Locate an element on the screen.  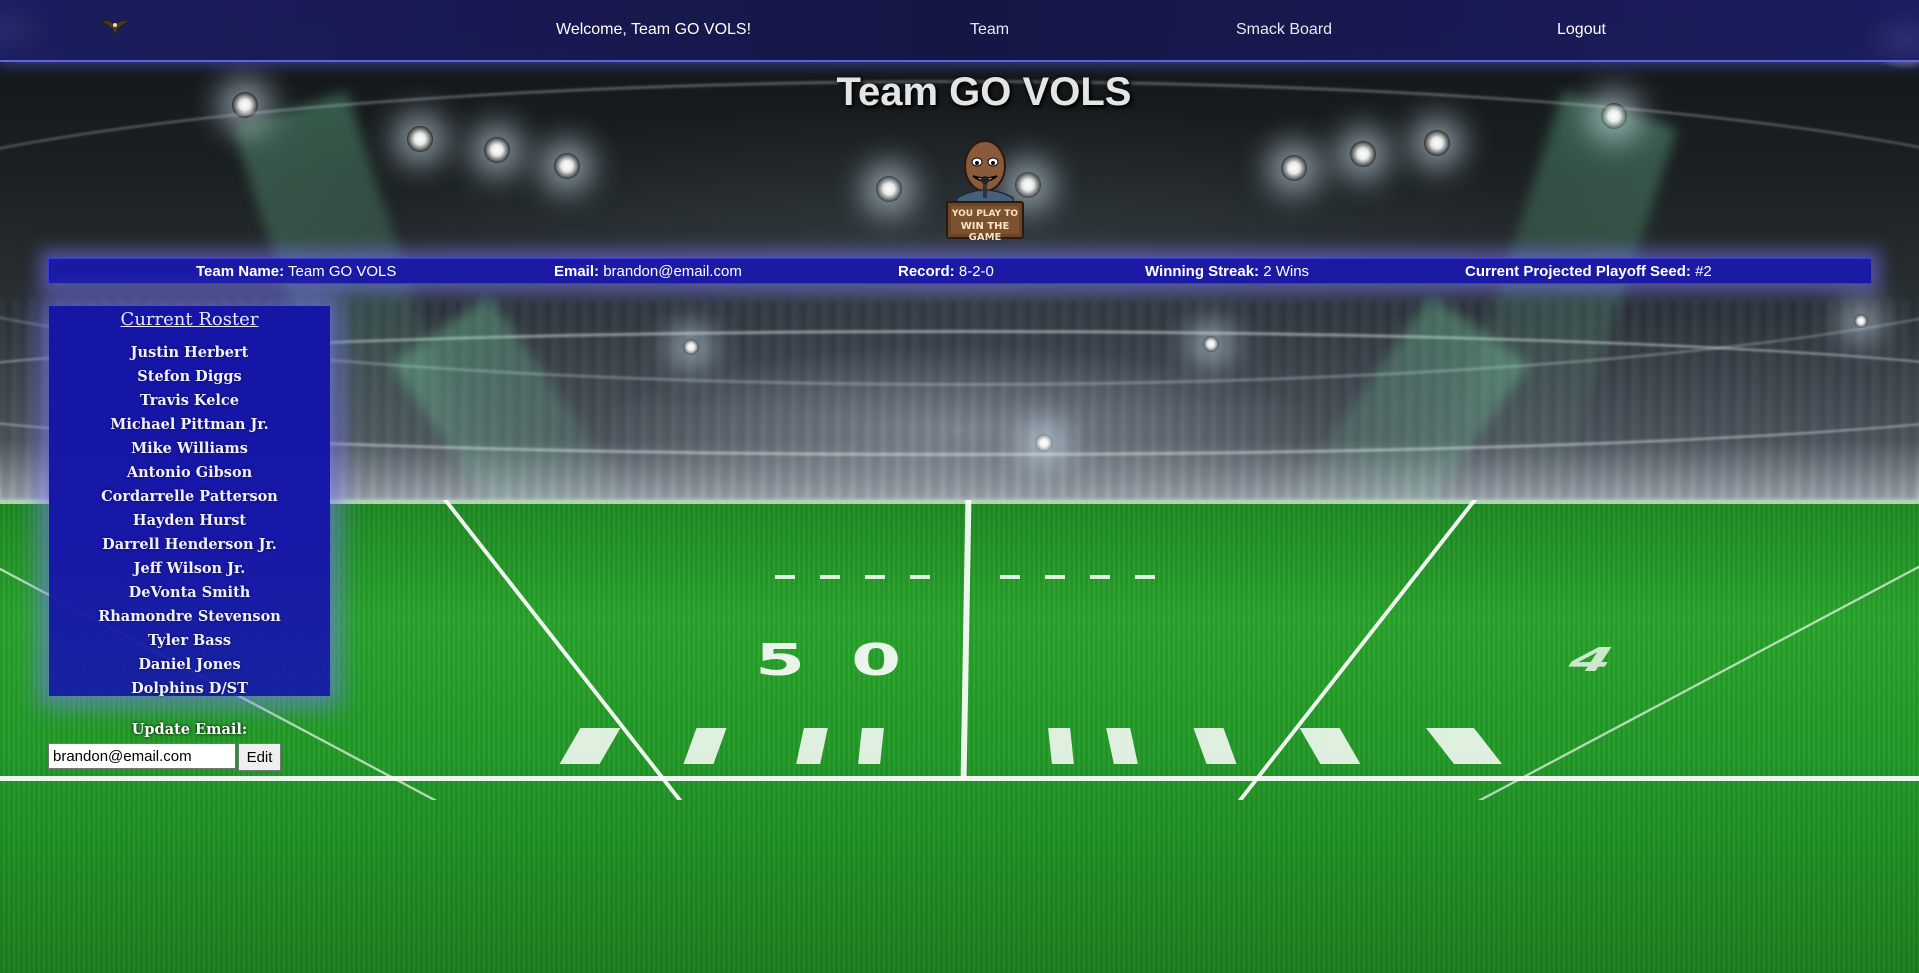
roster-title: Current Roster is located at coordinates (189, 319).